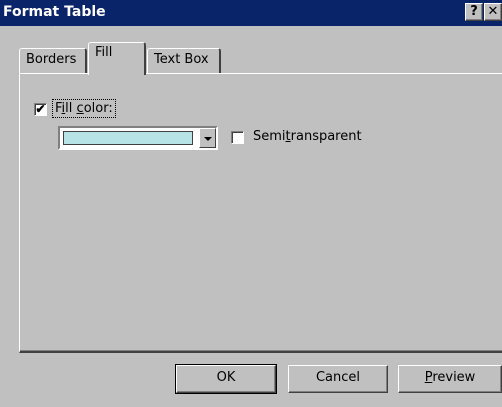 The image size is (502, 407). I want to click on preview-button: Preview, so click(450, 379).